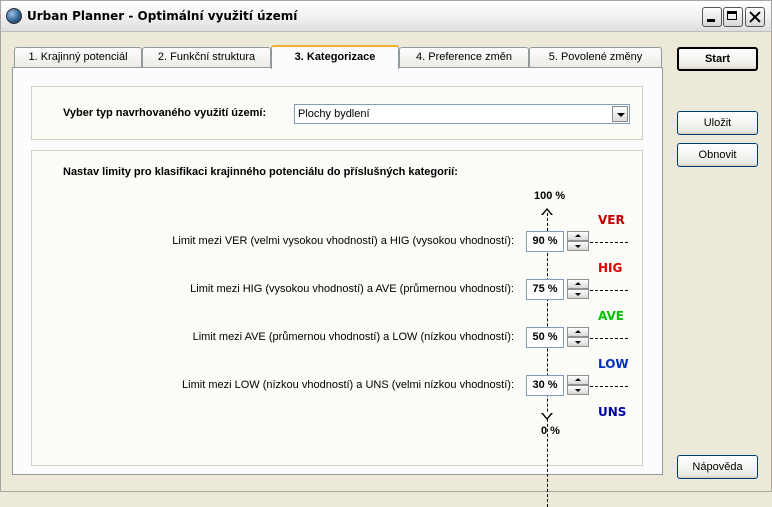 This screenshot has height=507, width=772. I want to click on save-button: Uložit, so click(717, 123).